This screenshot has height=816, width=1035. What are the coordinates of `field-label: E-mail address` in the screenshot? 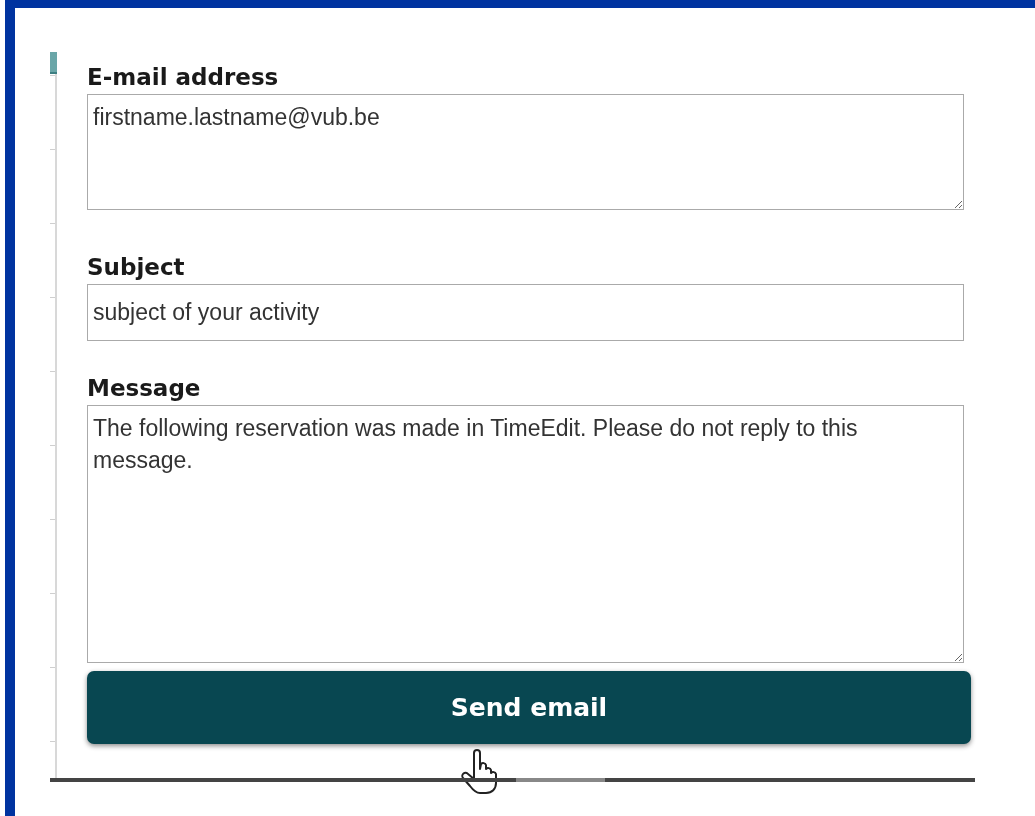 It's located at (183, 77).